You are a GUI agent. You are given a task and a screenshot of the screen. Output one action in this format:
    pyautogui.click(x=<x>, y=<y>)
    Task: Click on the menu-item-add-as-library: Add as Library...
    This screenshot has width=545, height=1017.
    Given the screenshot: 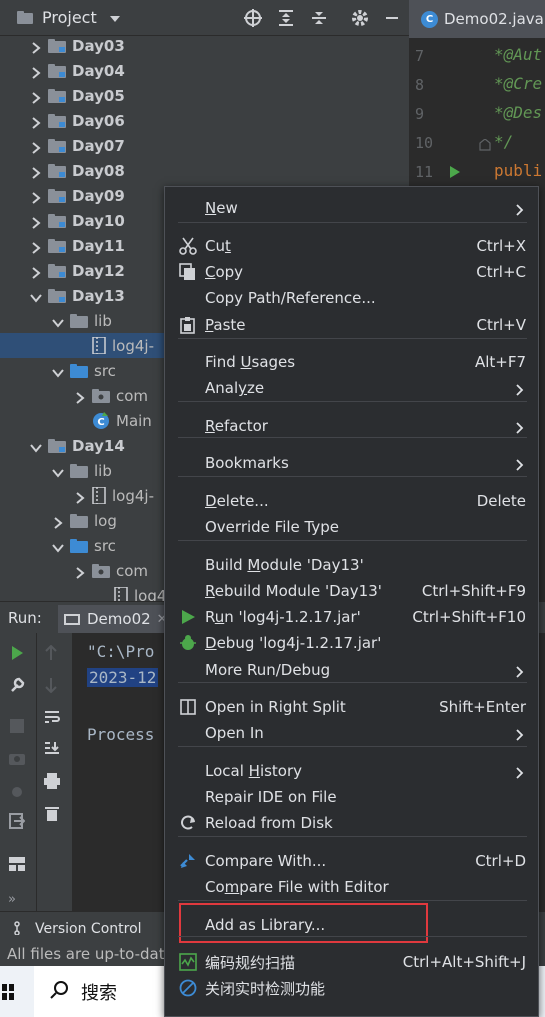 What is the action you would take?
    pyautogui.click(x=351, y=923)
    